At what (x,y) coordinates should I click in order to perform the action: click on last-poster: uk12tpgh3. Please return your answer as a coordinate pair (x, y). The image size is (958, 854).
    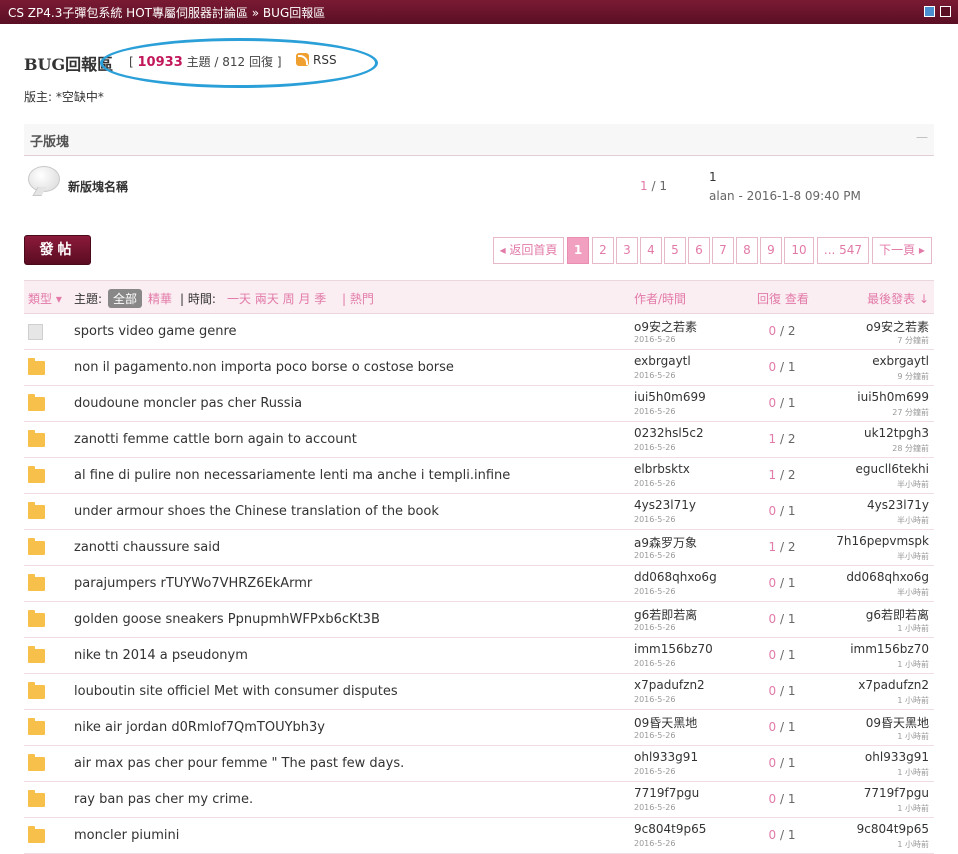
    Looking at the image, I should click on (896, 433).